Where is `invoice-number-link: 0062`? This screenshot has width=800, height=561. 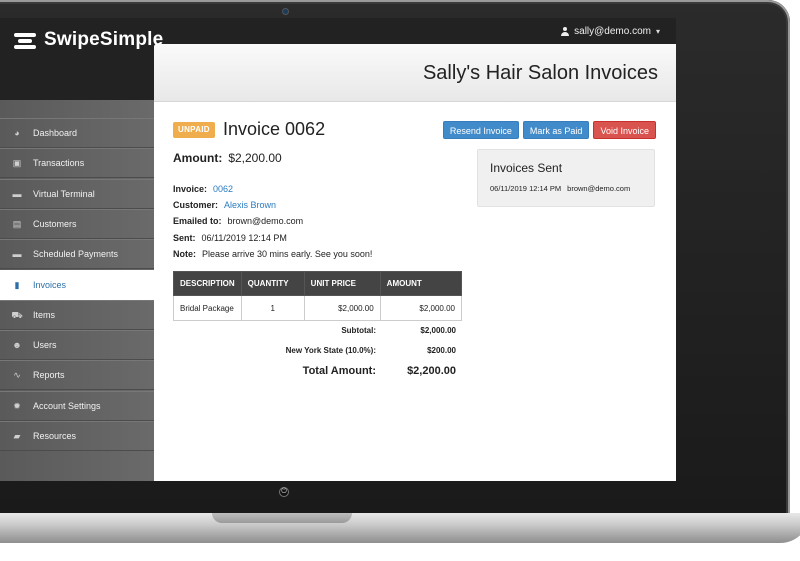
invoice-number-link: 0062 is located at coordinates (223, 189).